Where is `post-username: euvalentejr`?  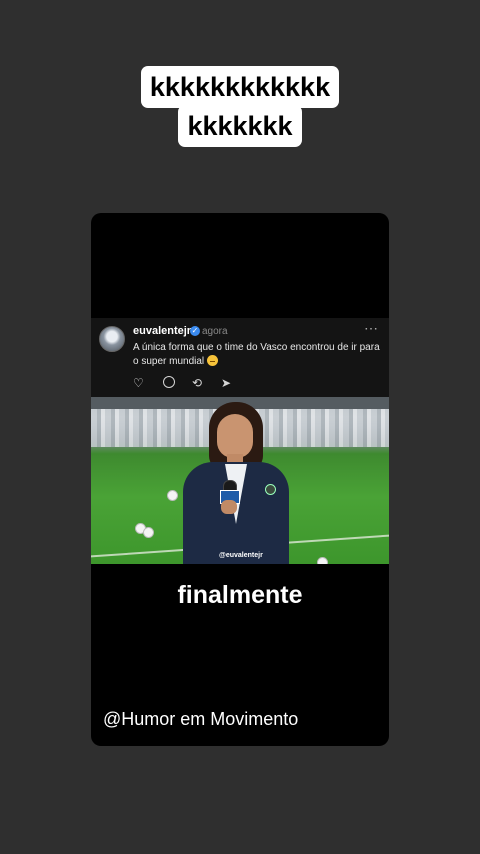 post-username: euvalentejr is located at coordinates (162, 331).